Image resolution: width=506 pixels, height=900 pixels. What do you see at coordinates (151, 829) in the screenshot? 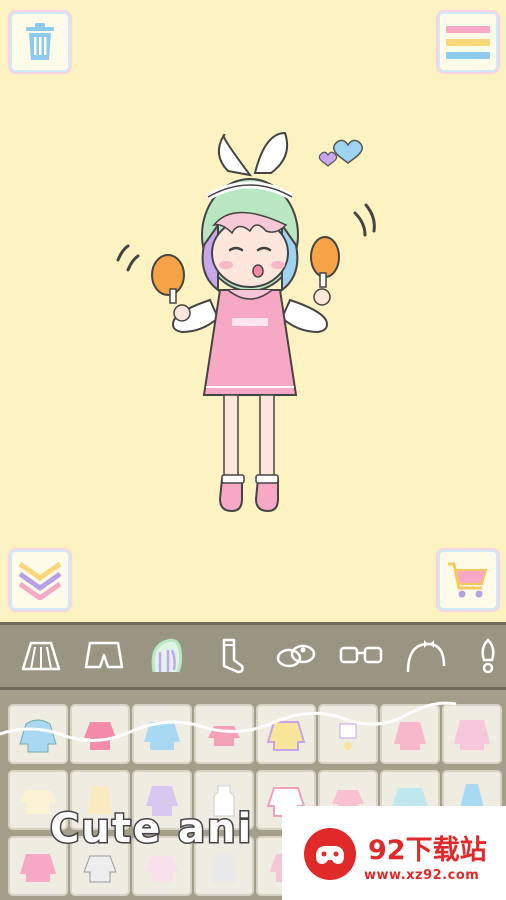
I see `promo-caption: Cute ani` at bounding box center [151, 829].